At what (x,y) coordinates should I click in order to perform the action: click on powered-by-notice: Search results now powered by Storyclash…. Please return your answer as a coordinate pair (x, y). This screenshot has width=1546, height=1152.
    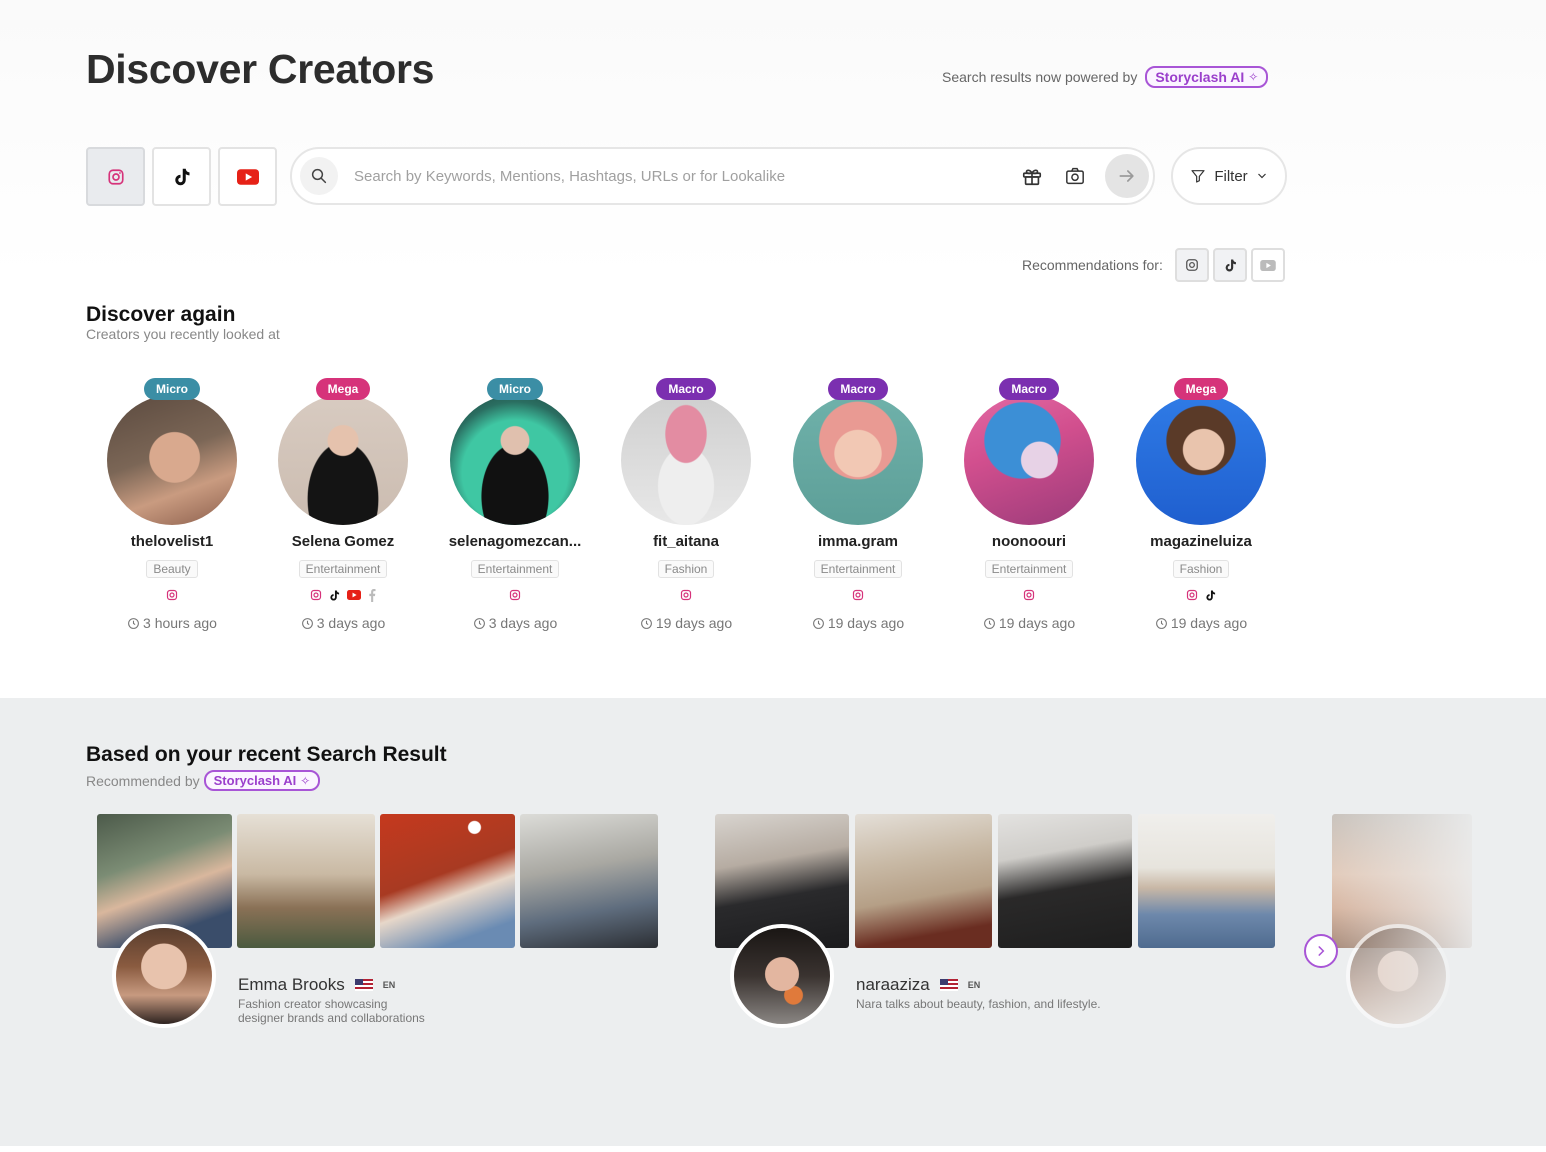
    Looking at the image, I should click on (1105, 77).